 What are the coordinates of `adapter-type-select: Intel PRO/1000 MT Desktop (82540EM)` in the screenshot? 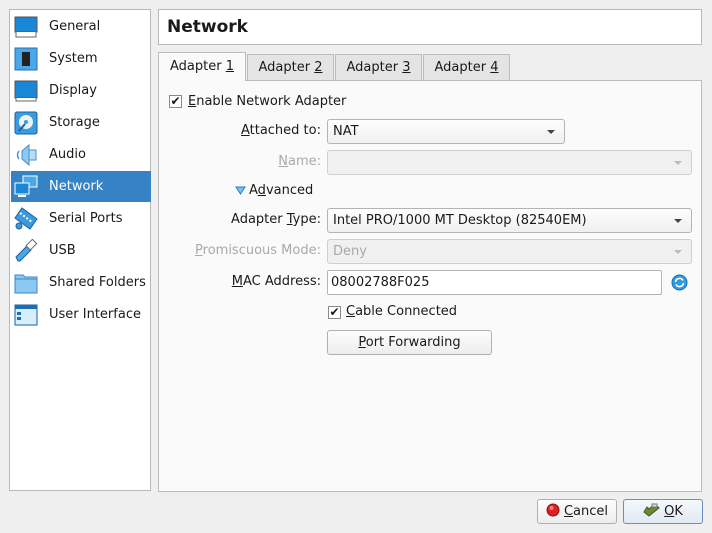 It's located at (509, 220).